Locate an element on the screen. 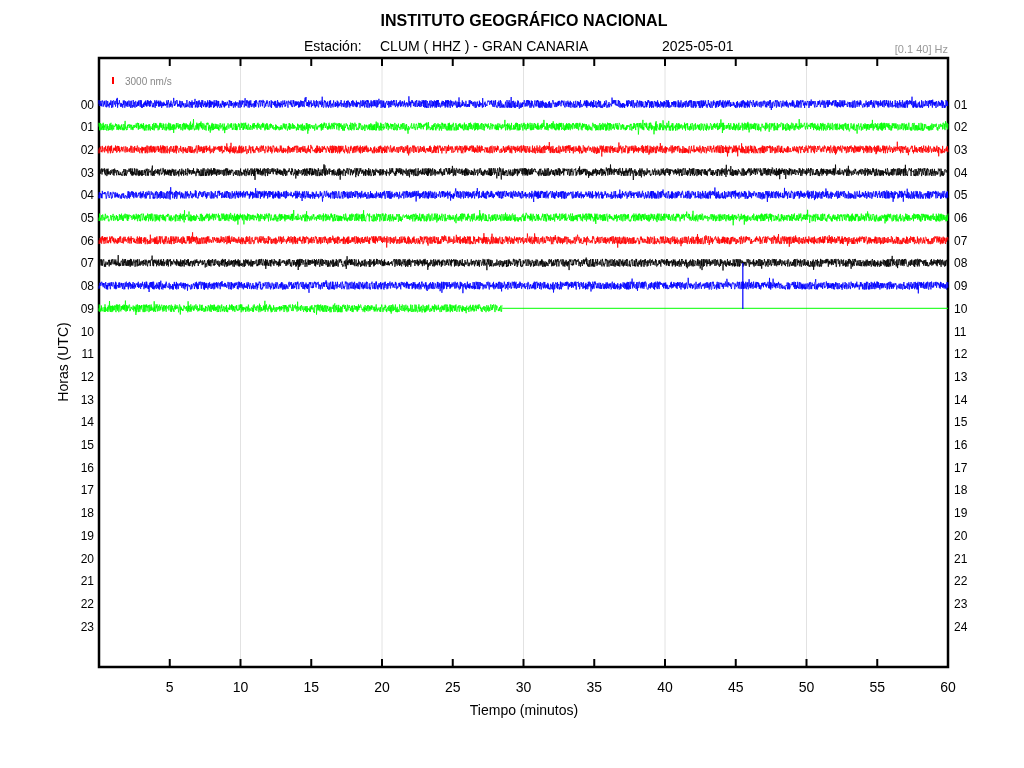 The image size is (1024, 768). filter-label: [0.1 40] Hz is located at coordinates (921, 49).